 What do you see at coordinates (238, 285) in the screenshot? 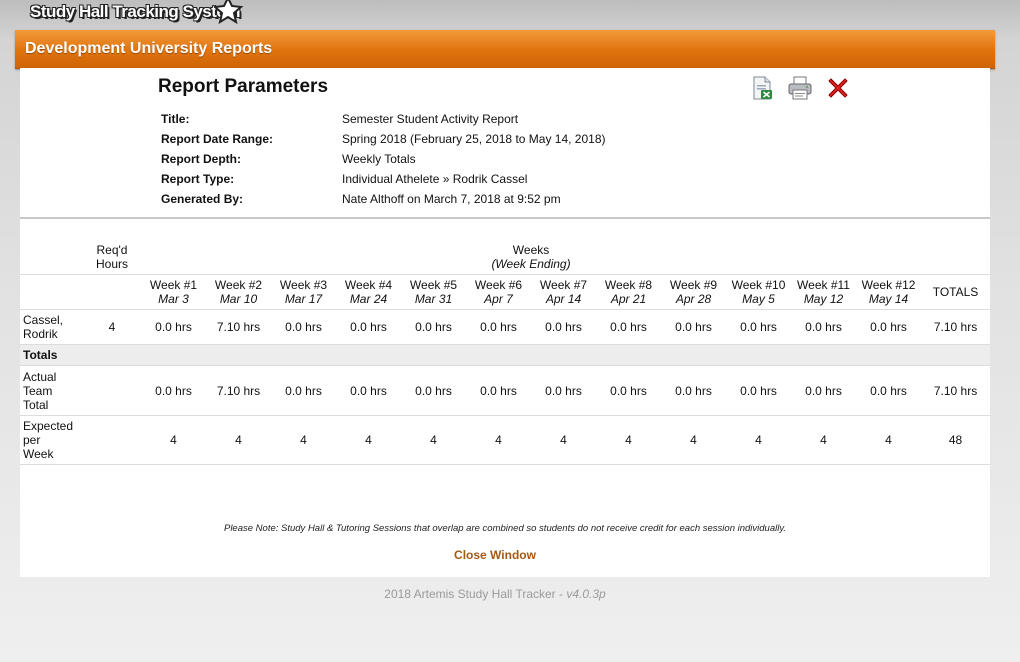
I see `week-label: Week #2` at bounding box center [238, 285].